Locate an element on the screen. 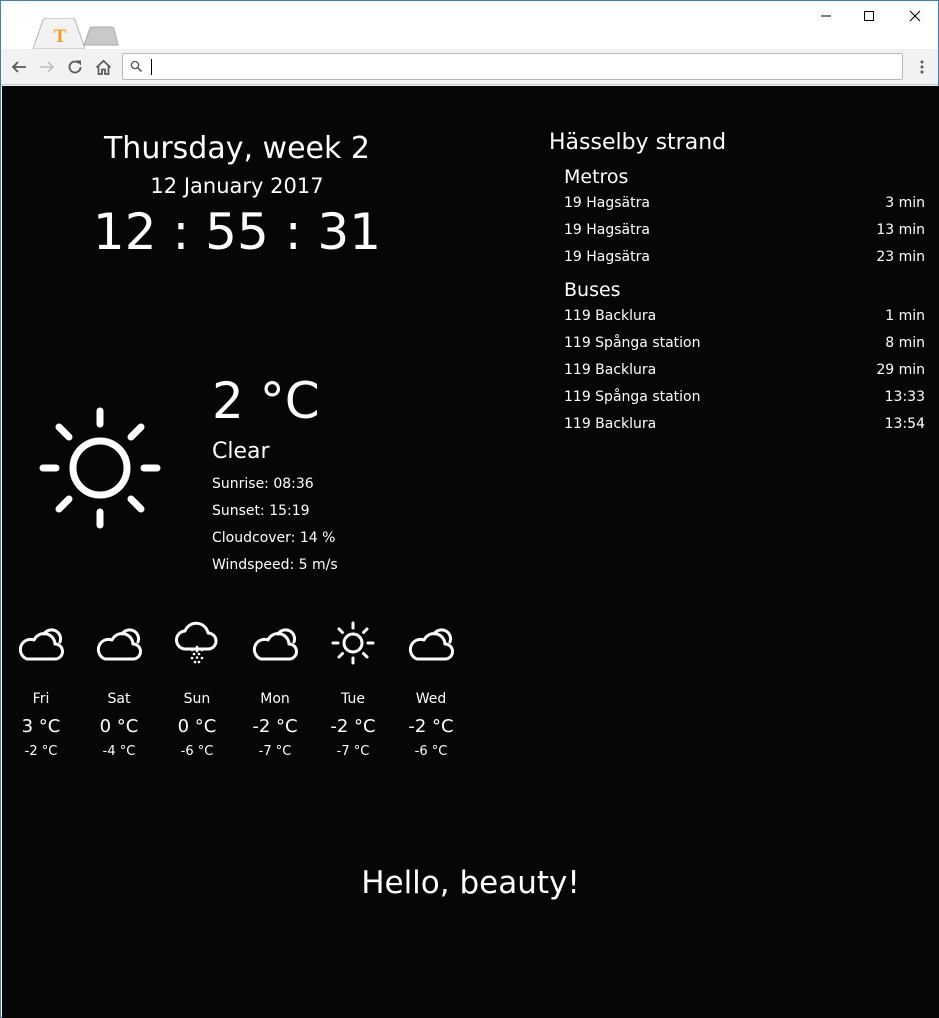  home-icon is located at coordinates (103, 67).